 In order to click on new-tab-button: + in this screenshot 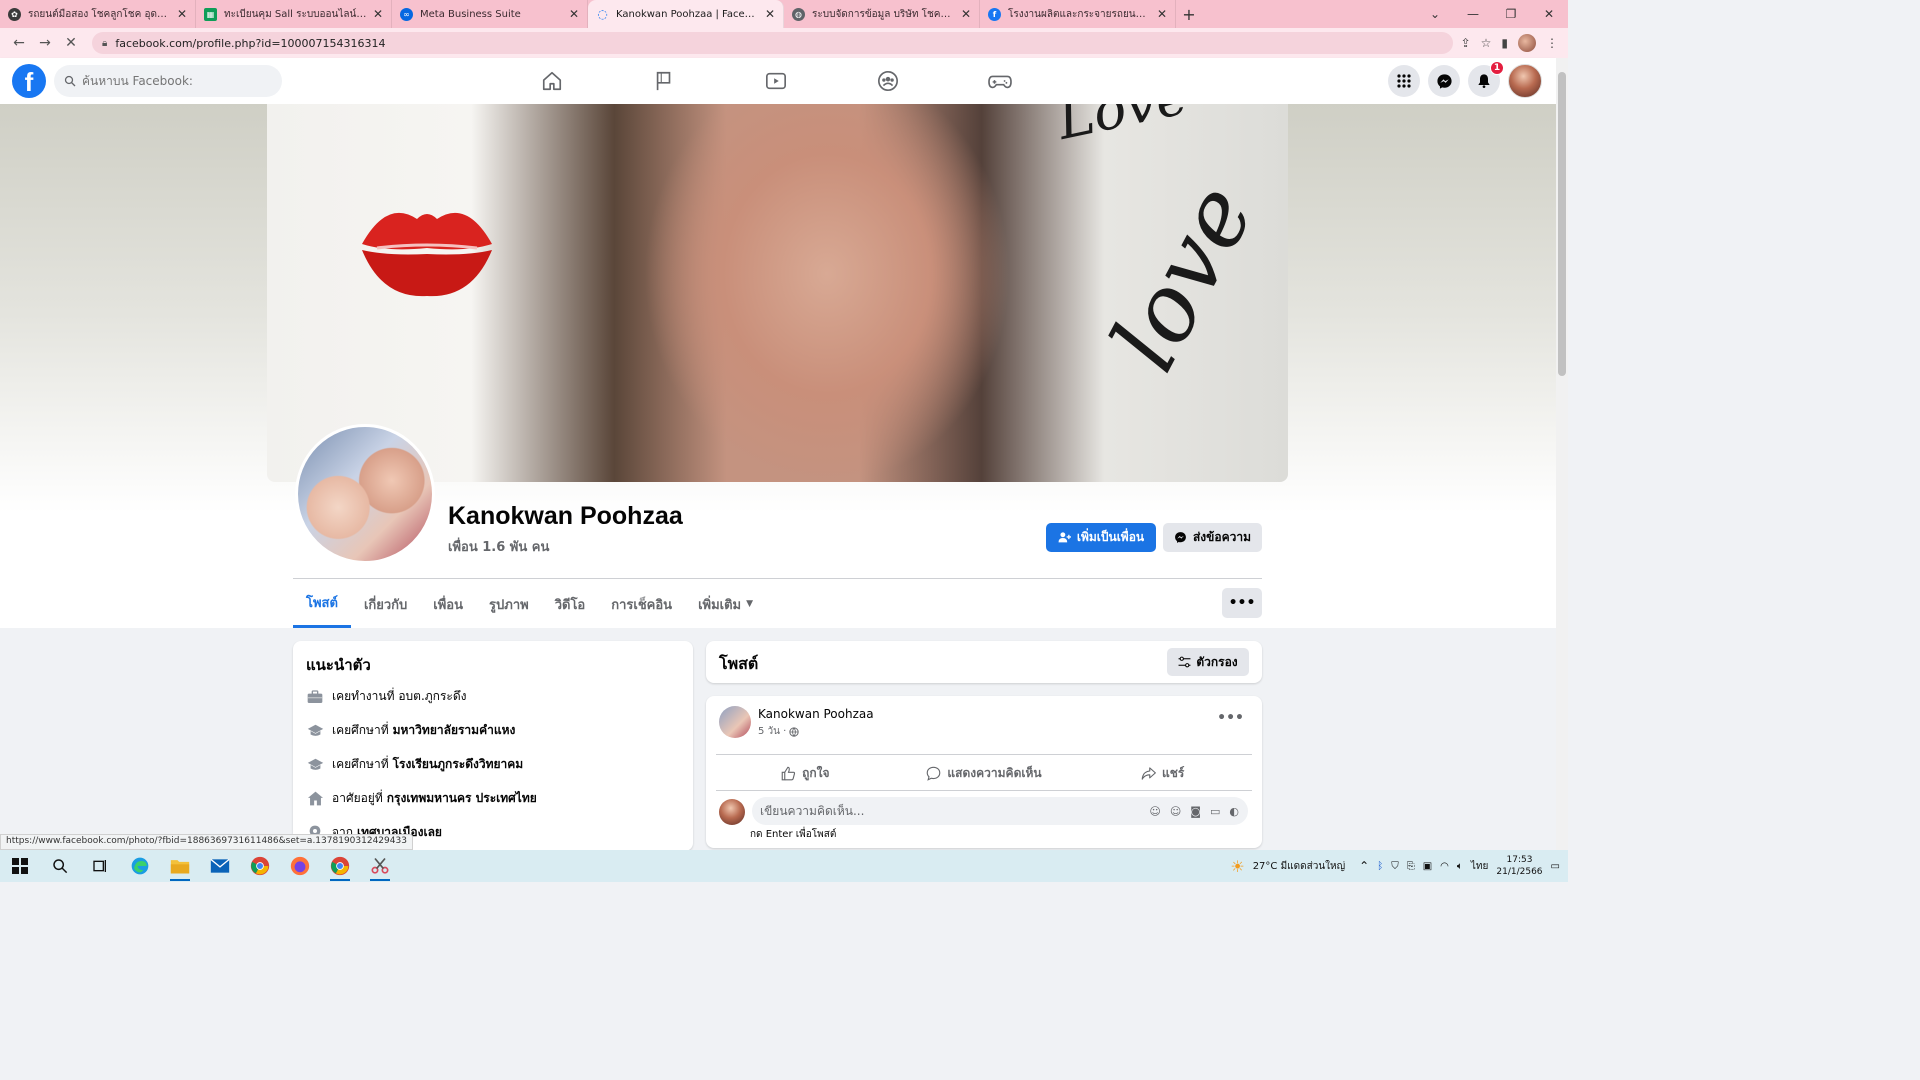, I will do `click(1189, 14)`.